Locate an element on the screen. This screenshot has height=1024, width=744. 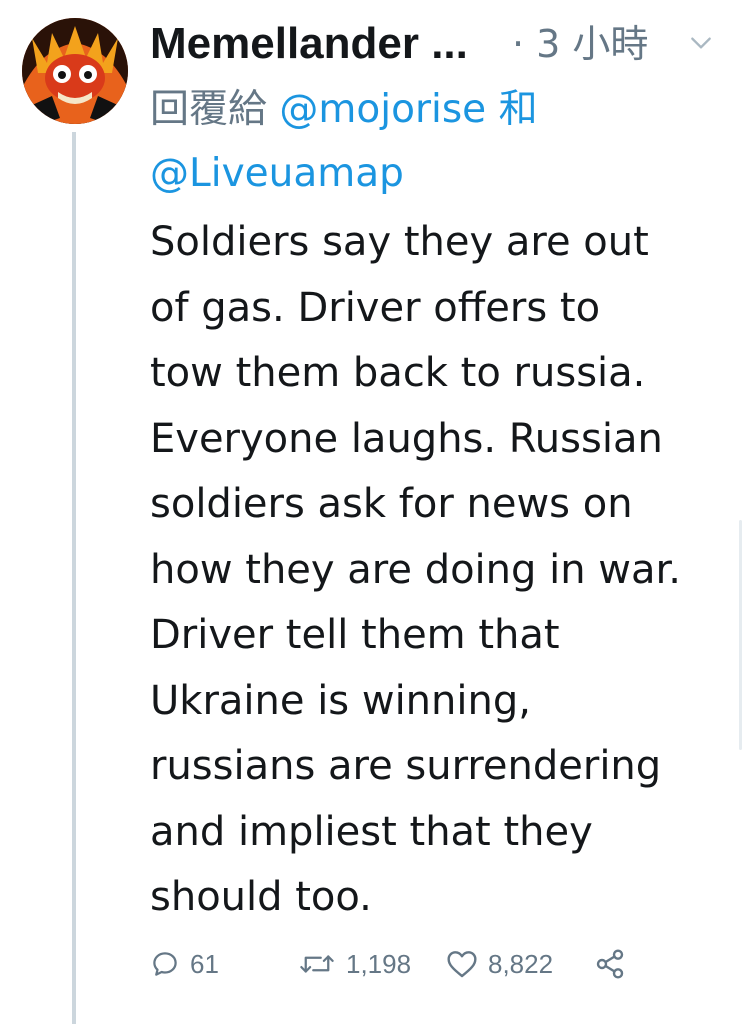
retweet-count: 1,198 is located at coordinates (379, 963).